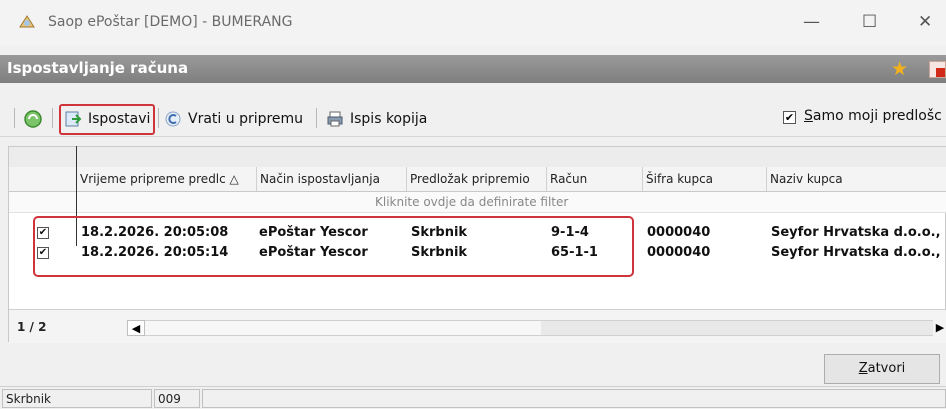 This screenshot has width=946, height=409. What do you see at coordinates (705, 179) in the screenshot?
I see `column-header-sifra: Šifra kupca` at bounding box center [705, 179].